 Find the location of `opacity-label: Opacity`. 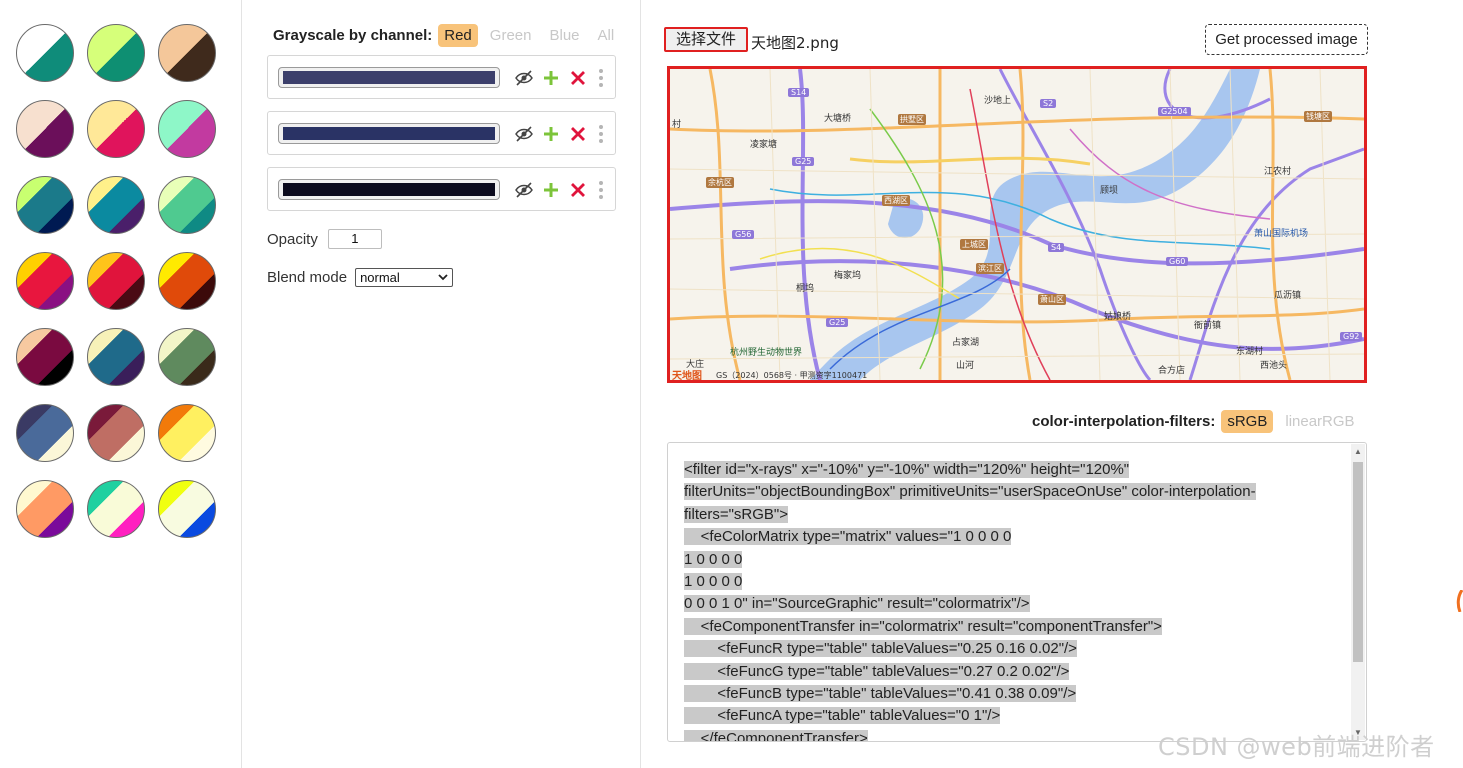

opacity-label: Opacity is located at coordinates (292, 239).